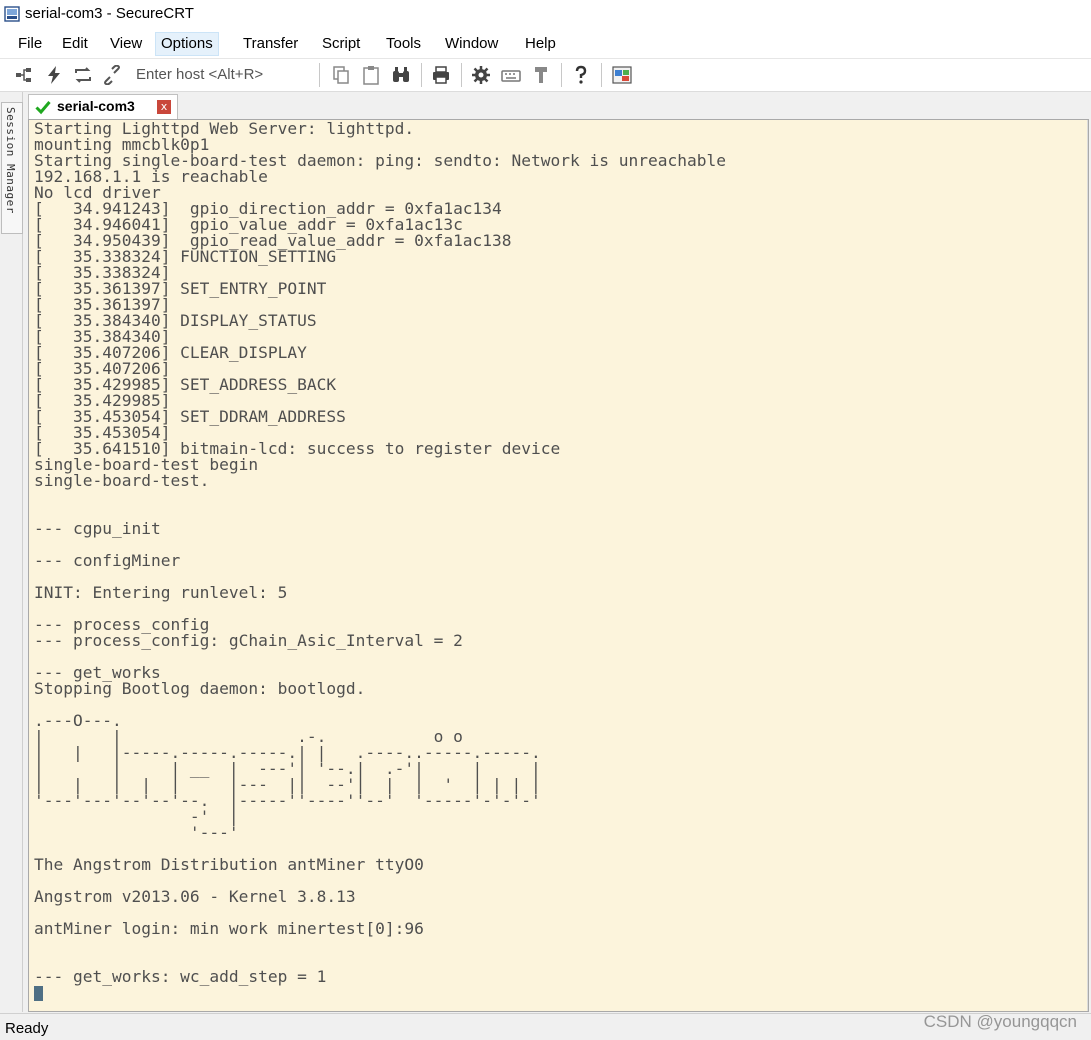  Describe the element at coordinates (187, 44) in the screenshot. I see `menu-options: Options` at that location.